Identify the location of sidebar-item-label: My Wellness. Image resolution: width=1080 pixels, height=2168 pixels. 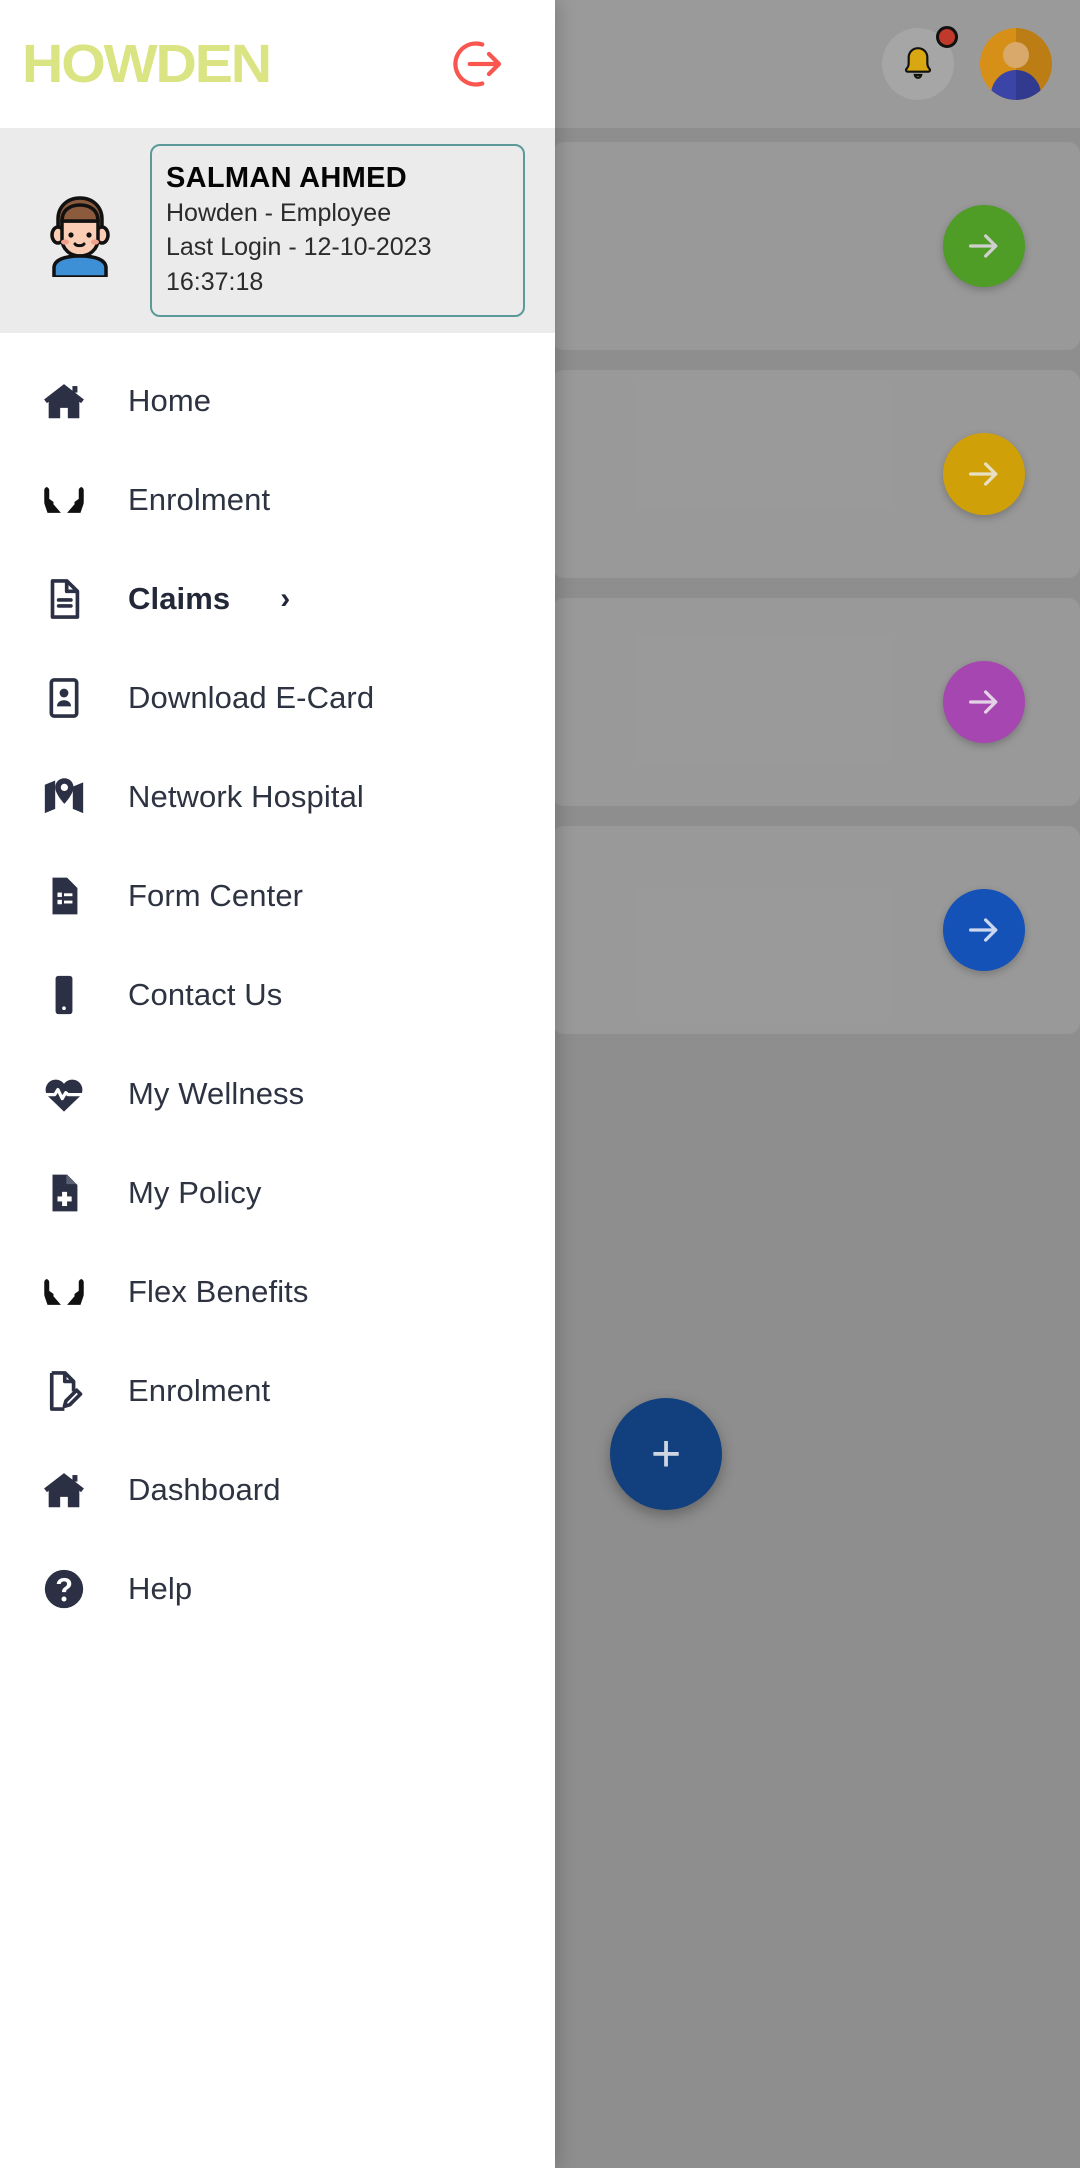
(216, 1093).